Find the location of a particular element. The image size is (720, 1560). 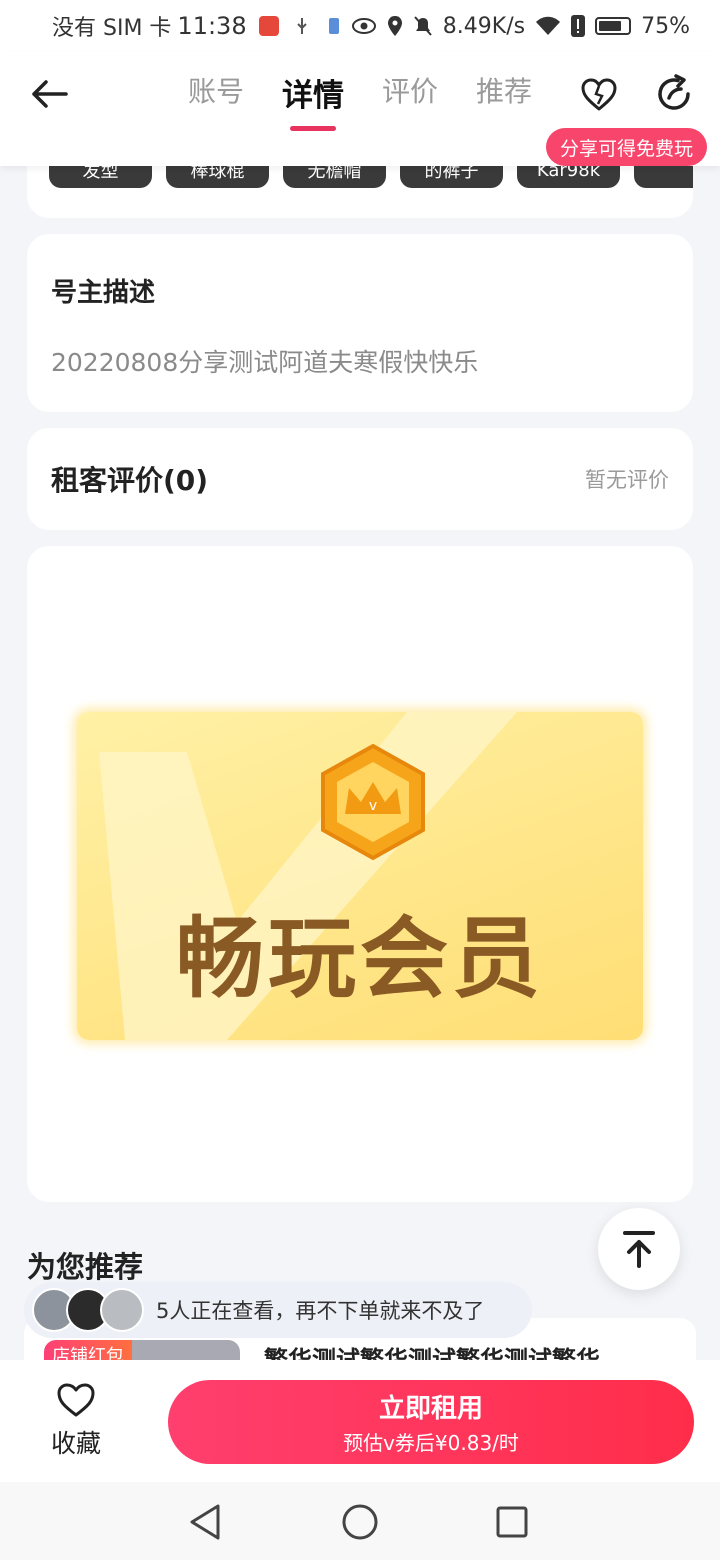

avatar is located at coordinates (122, 1310).